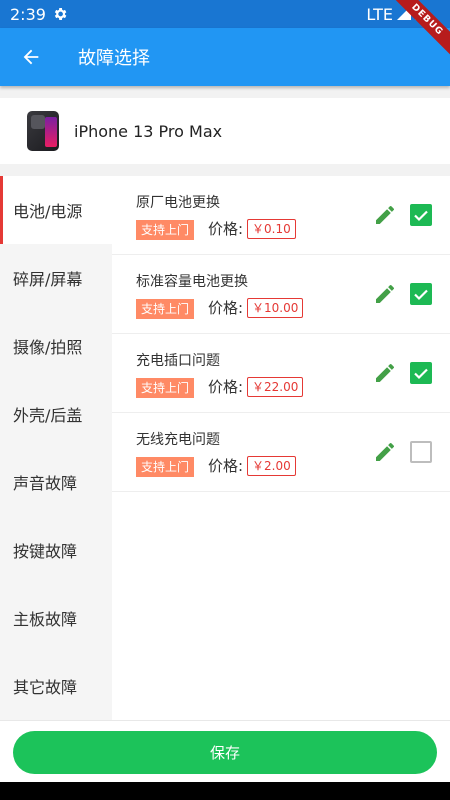 This screenshot has height=800, width=450. What do you see at coordinates (48, 211) in the screenshot?
I see `category-label: 电池/电源` at bounding box center [48, 211].